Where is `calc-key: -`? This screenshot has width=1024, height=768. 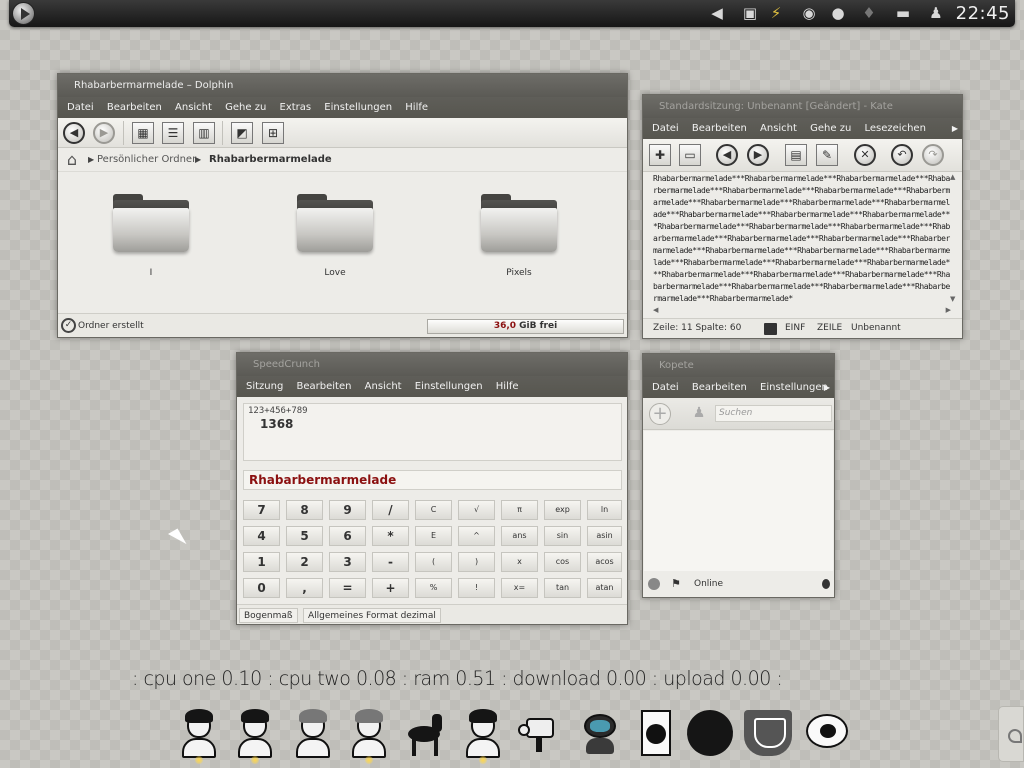 calc-key: - is located at coordinates (390, 562).